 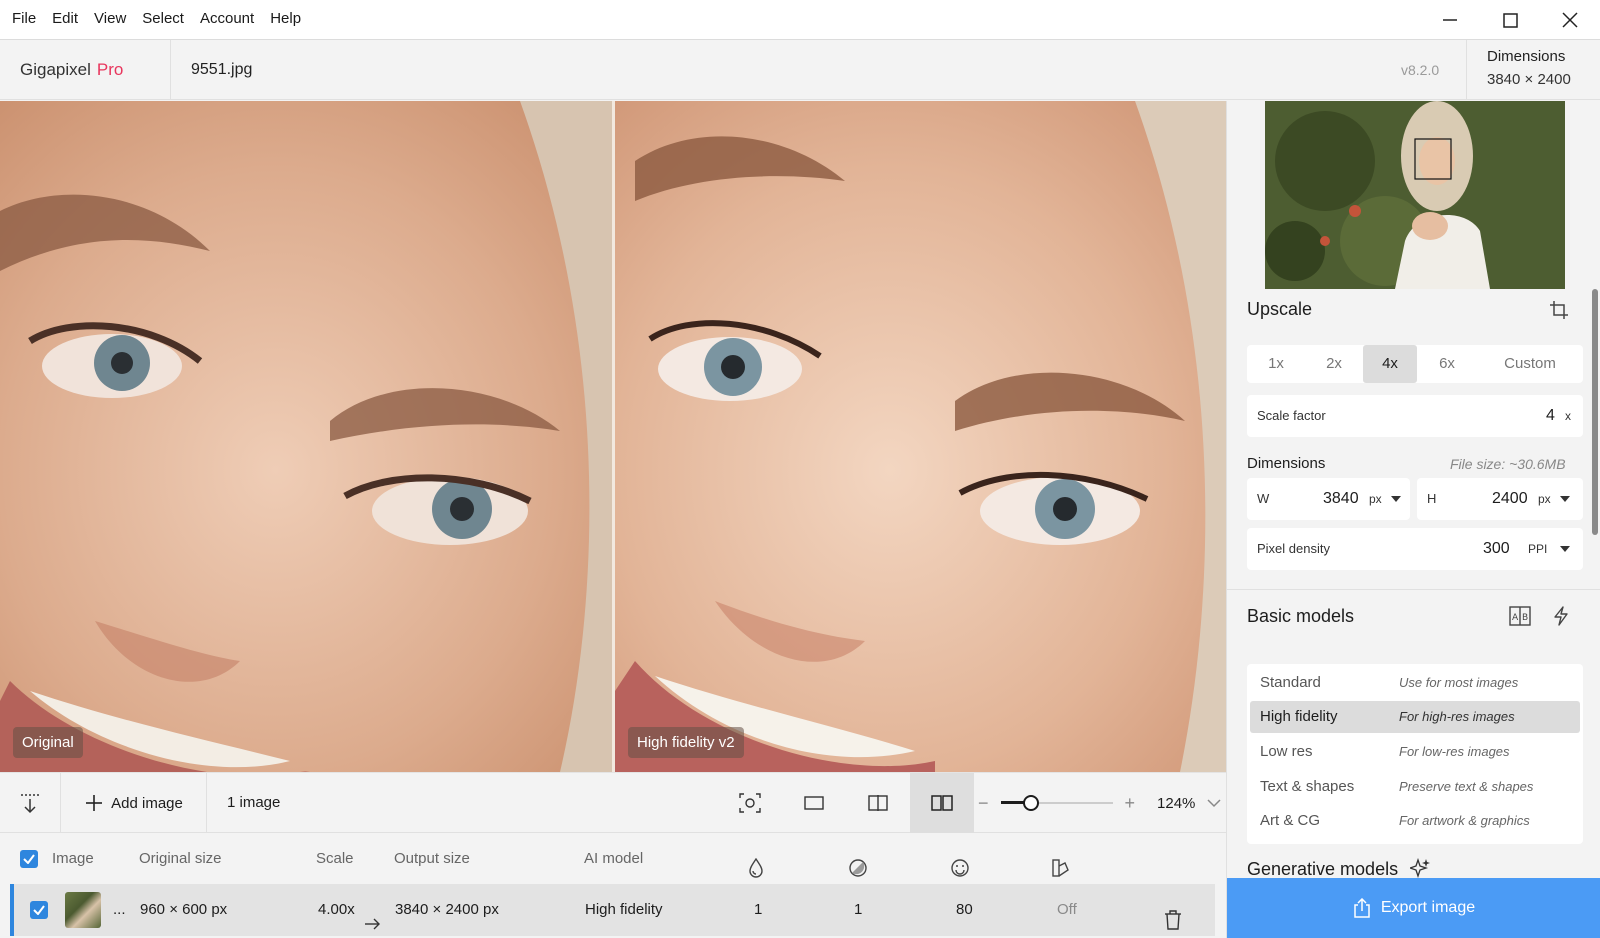 I want to click on scale-option-4x: 4x, so click(x=1390, y=364).